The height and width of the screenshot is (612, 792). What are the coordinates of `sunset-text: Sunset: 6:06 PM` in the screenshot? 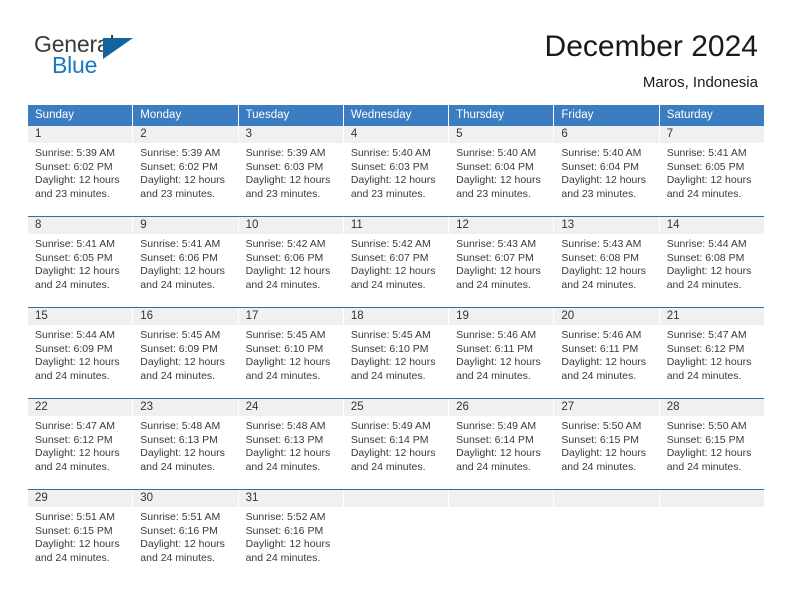 It's located at (284, 257).